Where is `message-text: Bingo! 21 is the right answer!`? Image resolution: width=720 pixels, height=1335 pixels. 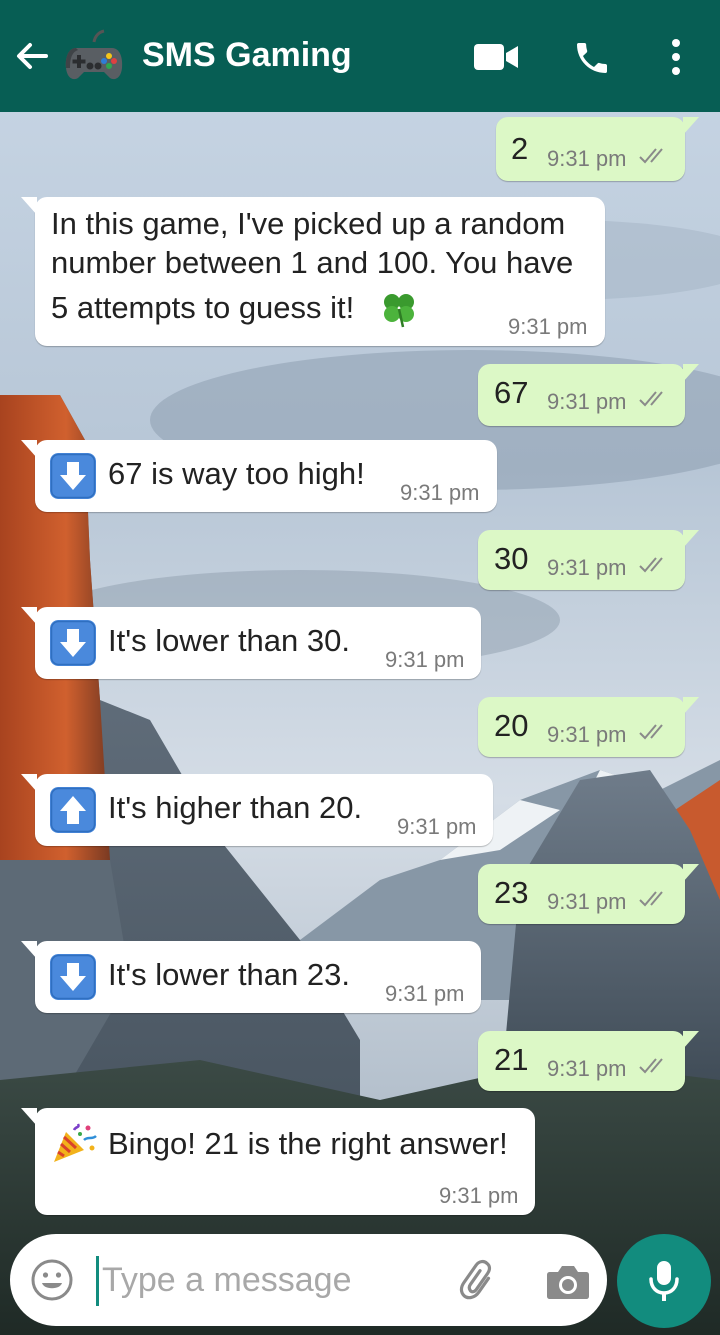 message-text: Bingo! 21 is the right answer! is located at coordinates (308, 1143).